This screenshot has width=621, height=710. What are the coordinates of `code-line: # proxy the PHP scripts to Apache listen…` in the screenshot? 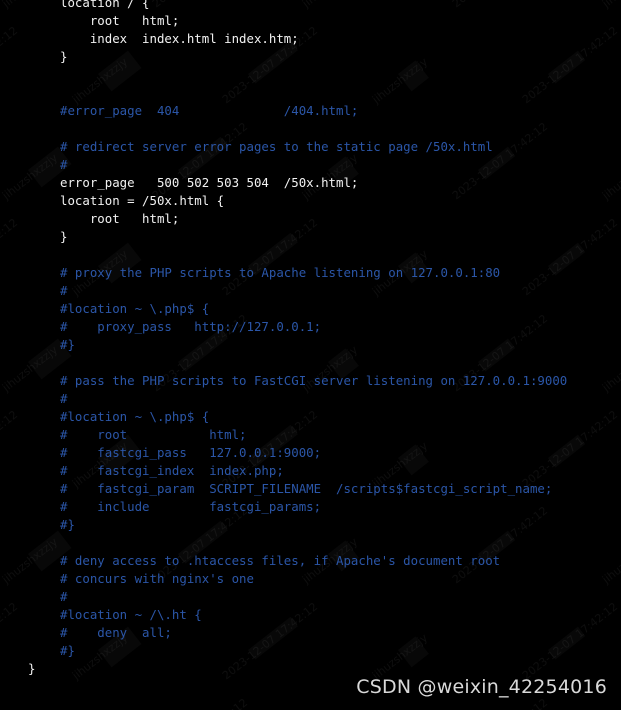 It's located at (280, 272).